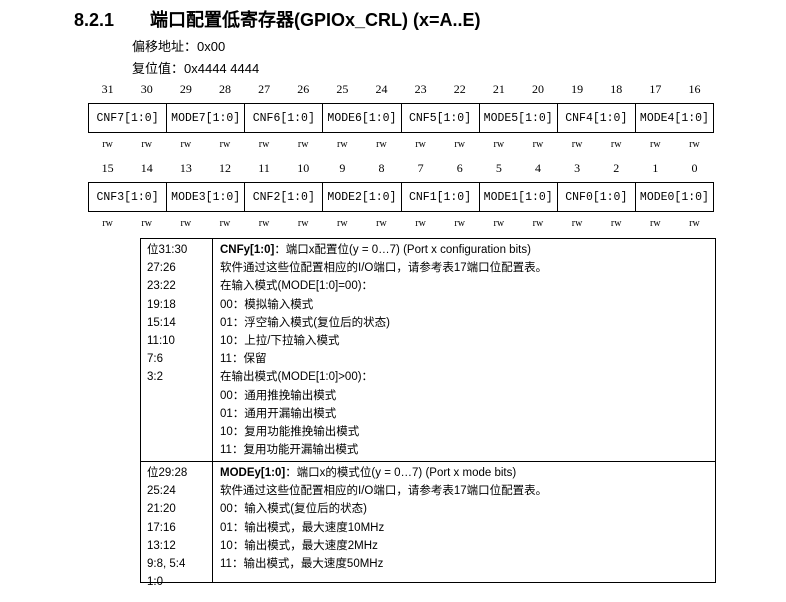  What do you see at coordinates (146, 168) in the screenshot?
I see `bit-number: 14` at bounding box center [146, 168].